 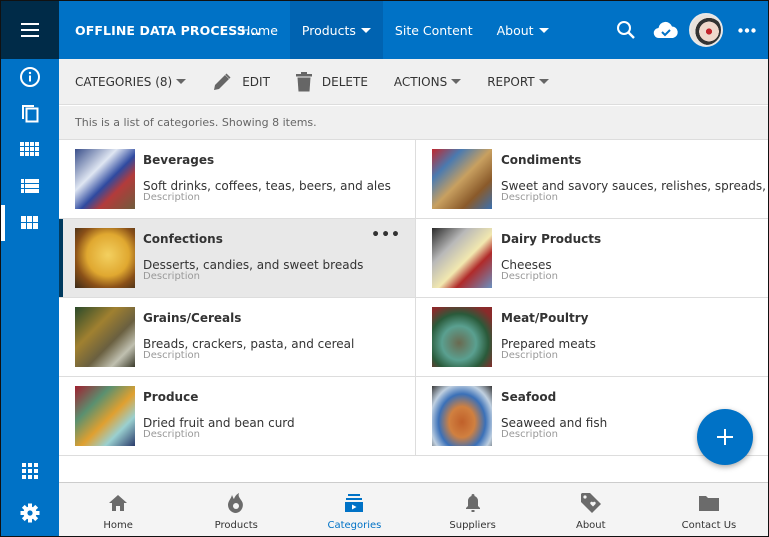 I want to click on media-stack-icon, so click(x=354, y=503).